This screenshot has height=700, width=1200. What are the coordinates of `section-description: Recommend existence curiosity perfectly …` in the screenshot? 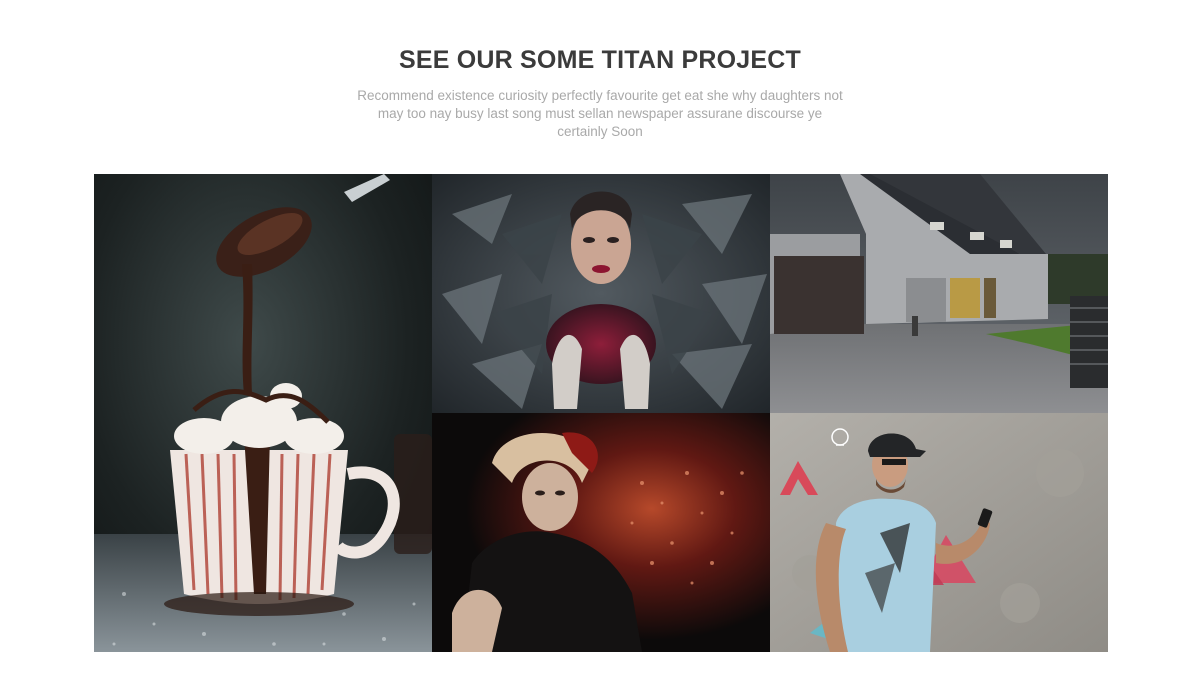 It's located at (600, 113).